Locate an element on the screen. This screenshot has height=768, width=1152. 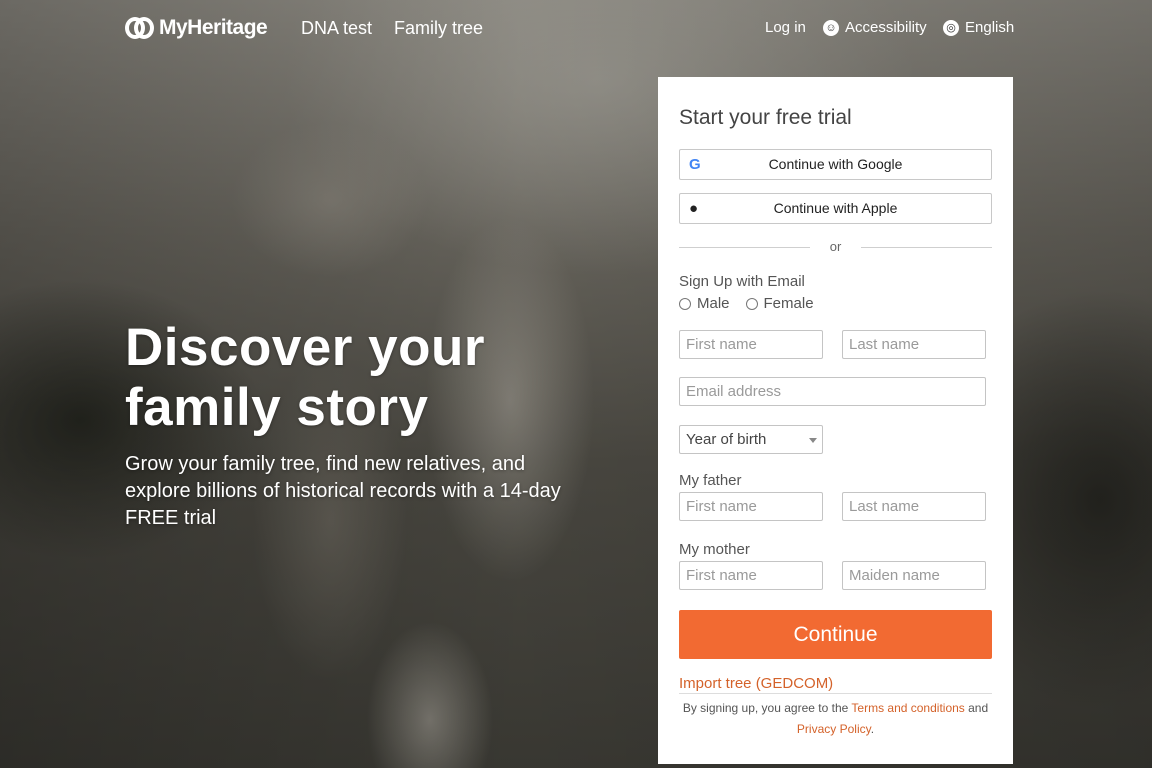
male-label: Male is located at coordinates (713, 303).